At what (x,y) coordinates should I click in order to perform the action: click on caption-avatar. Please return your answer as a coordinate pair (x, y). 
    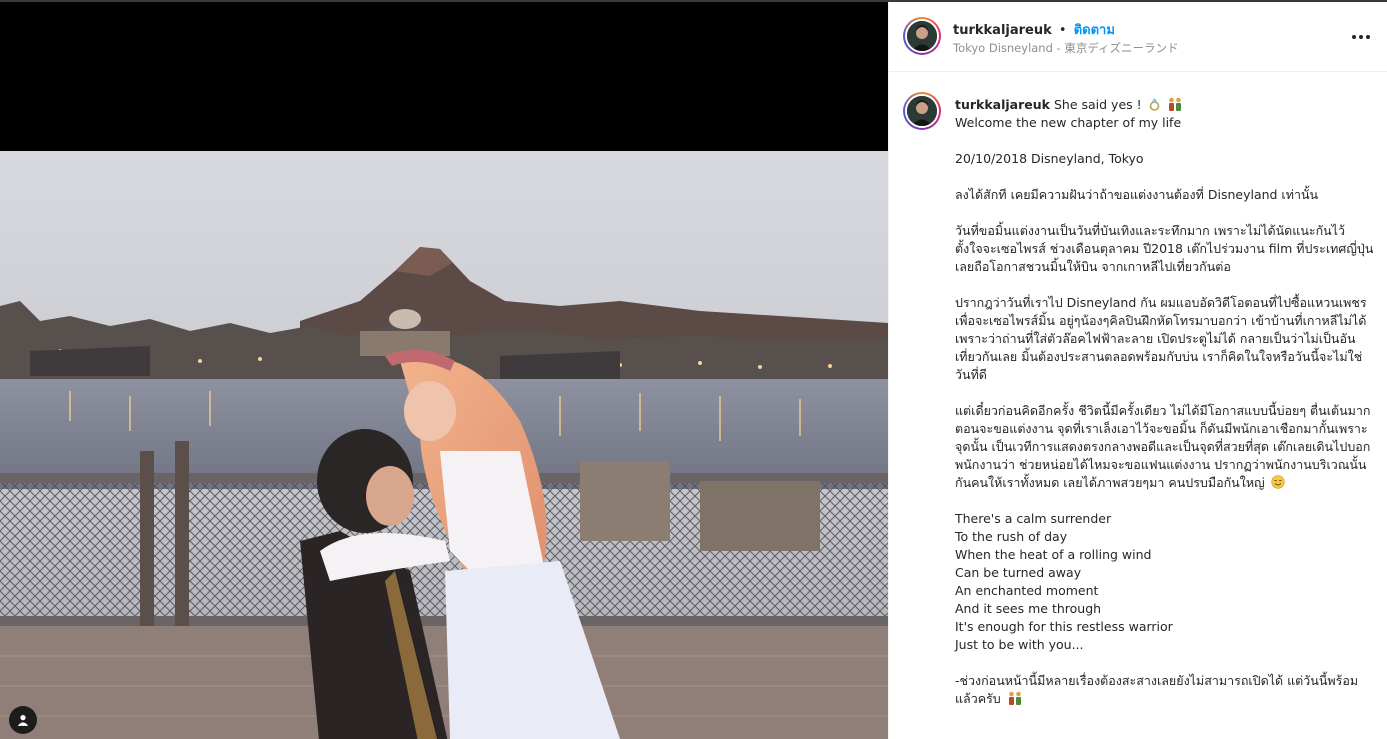
    Looking at the image, I should click on (922, 111).